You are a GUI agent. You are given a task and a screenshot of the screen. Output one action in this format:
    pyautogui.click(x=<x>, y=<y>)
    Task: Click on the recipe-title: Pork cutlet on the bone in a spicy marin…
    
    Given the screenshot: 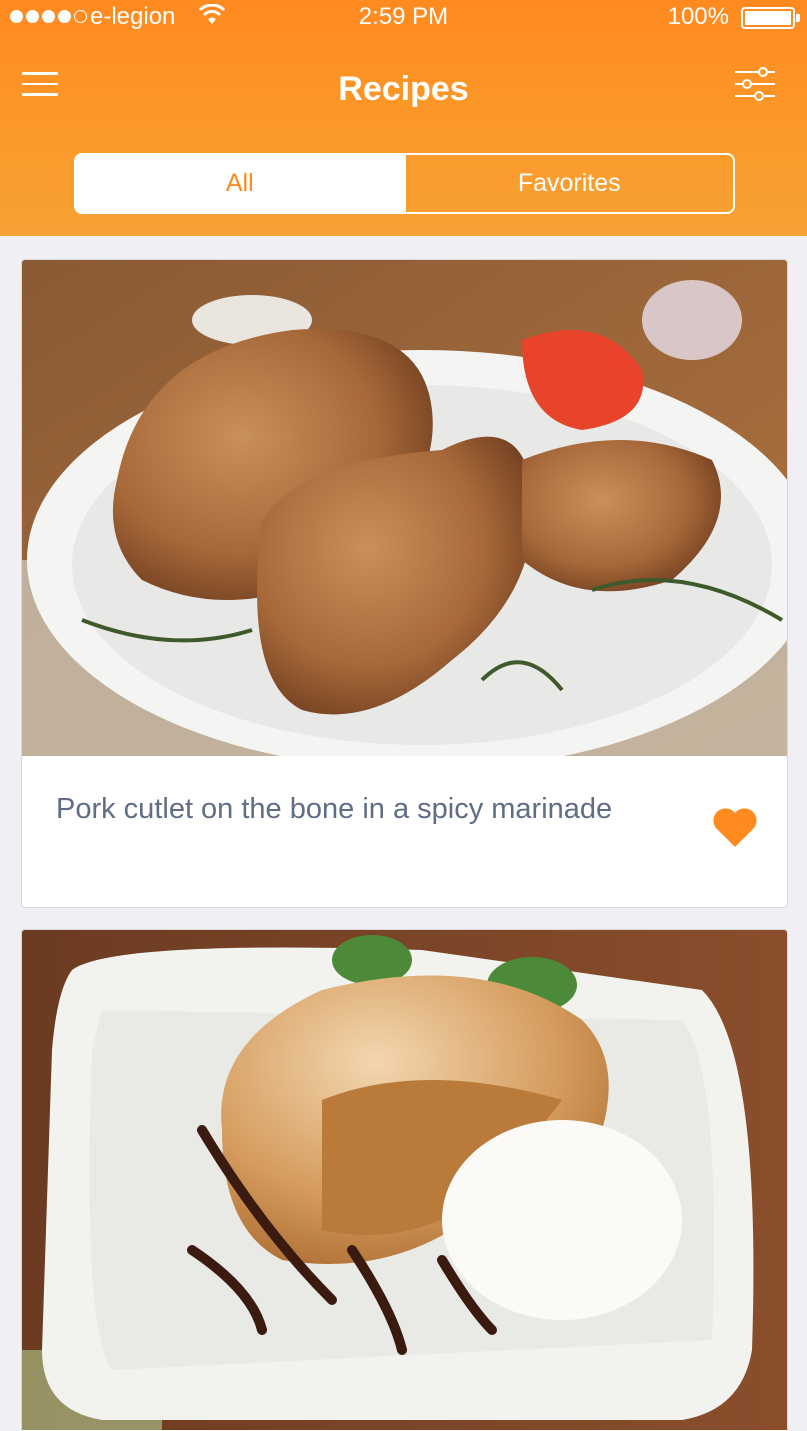 What is the action you would take?
    pyautogui.click(x=334, y=809)
    